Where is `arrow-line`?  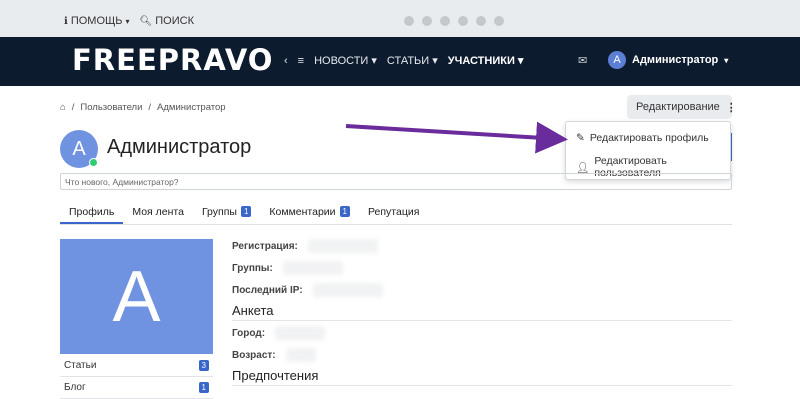
arrow-line is located at coordinates (456, 137).